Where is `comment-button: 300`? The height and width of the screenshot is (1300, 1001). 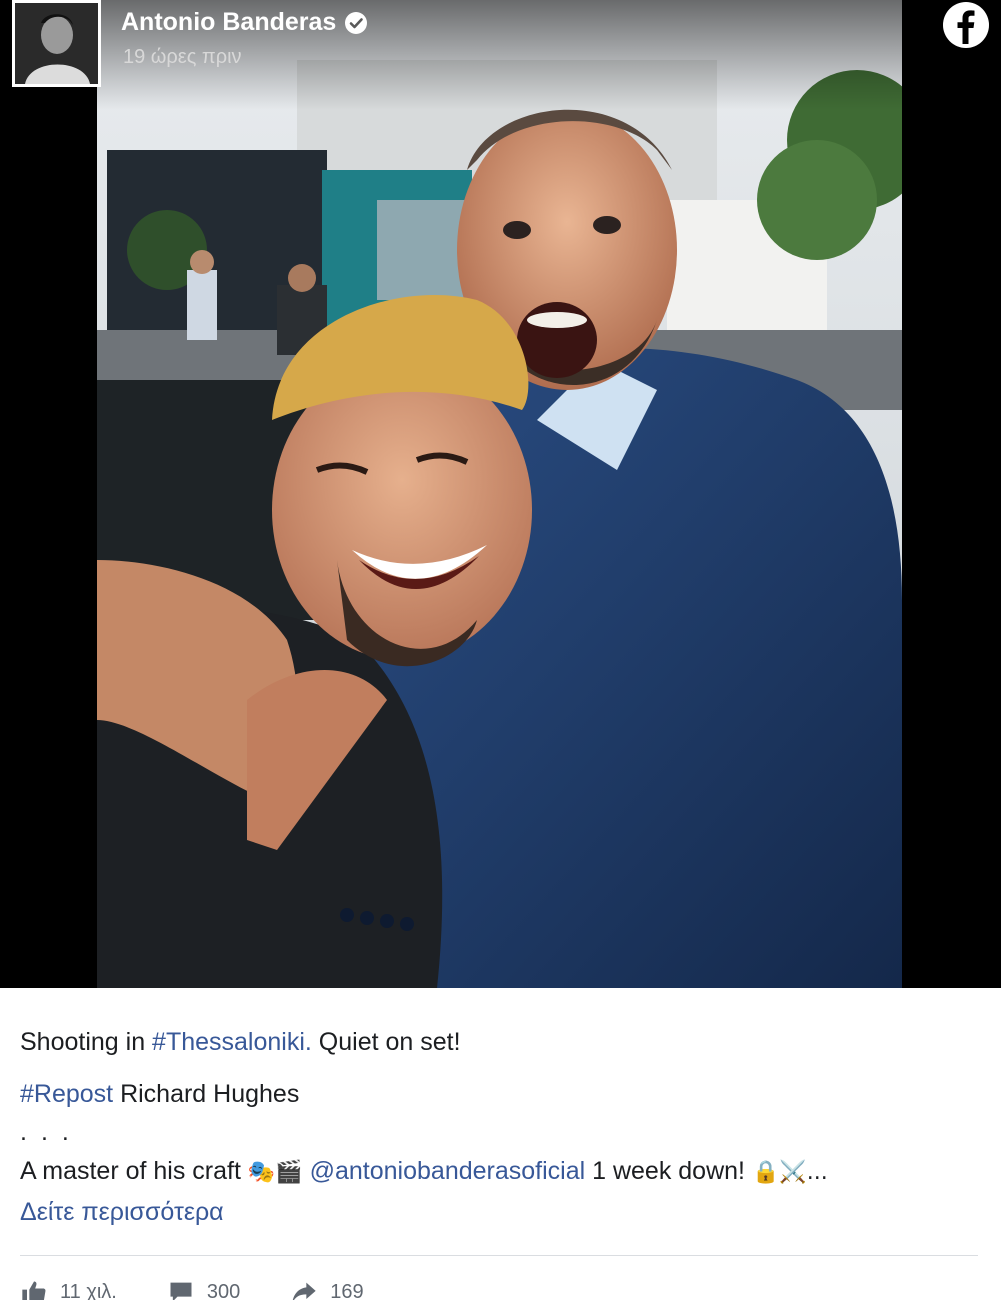
comment-button: 300 is located at coordinates (203, 1289).